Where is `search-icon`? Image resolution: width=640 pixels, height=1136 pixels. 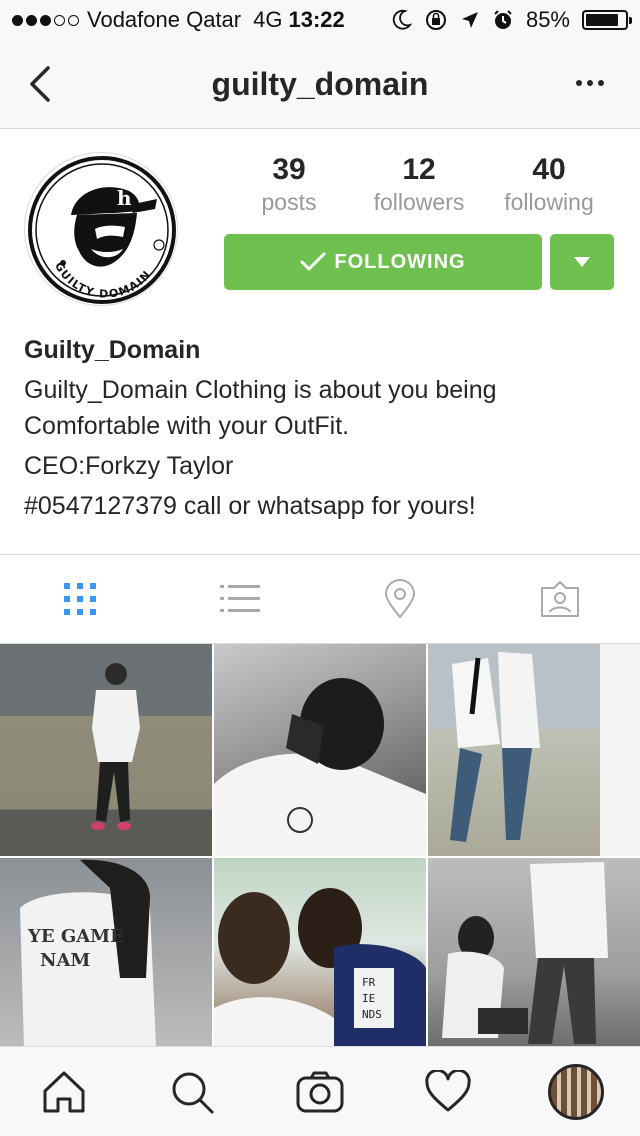 search-icon is located at coordinates (193, 1092).